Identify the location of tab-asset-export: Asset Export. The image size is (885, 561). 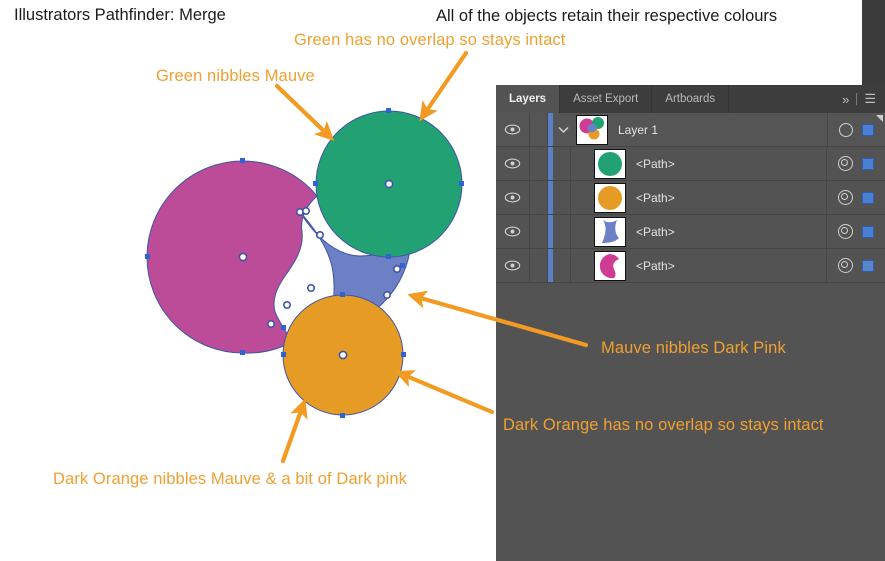
(606, 99).